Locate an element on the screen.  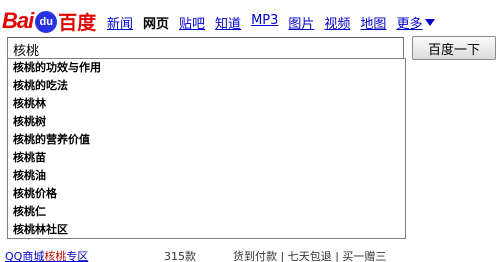
nav-item-map: 地图 is located at coordinates (373, 22).